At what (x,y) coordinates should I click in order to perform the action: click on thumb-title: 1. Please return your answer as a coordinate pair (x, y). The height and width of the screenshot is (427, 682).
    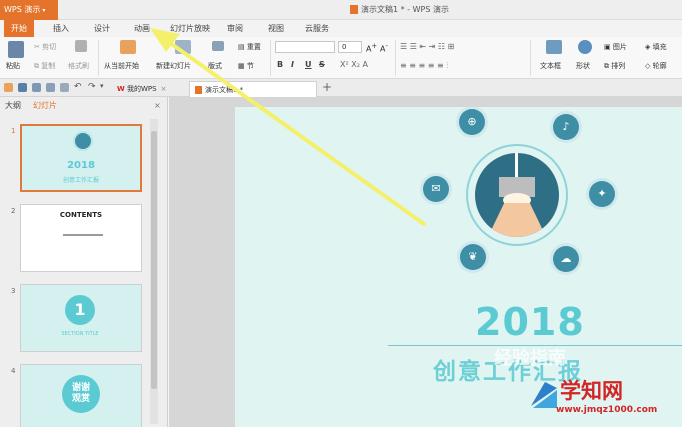
    Looking at the image, I should click on (80, 310).